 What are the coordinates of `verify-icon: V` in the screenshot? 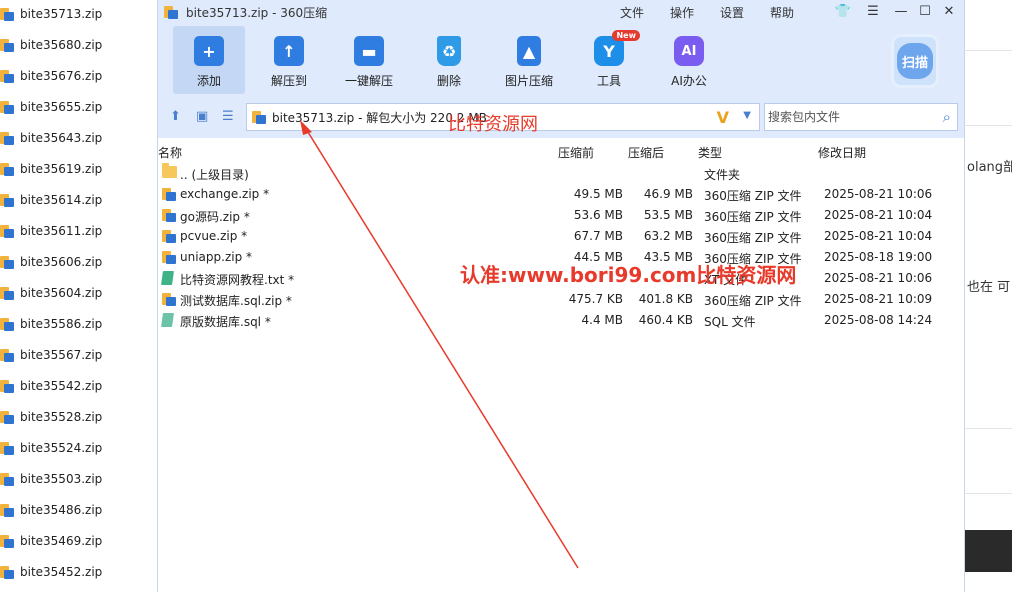 It's located at (723, 117).